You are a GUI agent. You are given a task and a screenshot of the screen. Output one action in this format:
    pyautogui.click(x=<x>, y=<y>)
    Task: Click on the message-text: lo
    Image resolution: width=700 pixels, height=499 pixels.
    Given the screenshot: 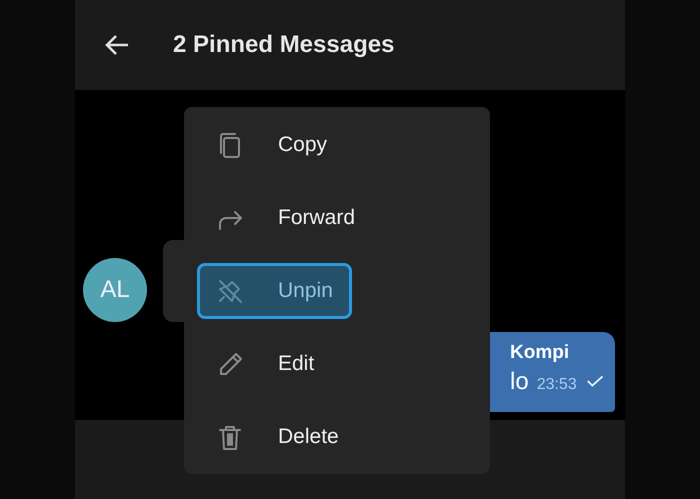 What is the action you would take?
    pyautogui.click(x=519, y=382)
    